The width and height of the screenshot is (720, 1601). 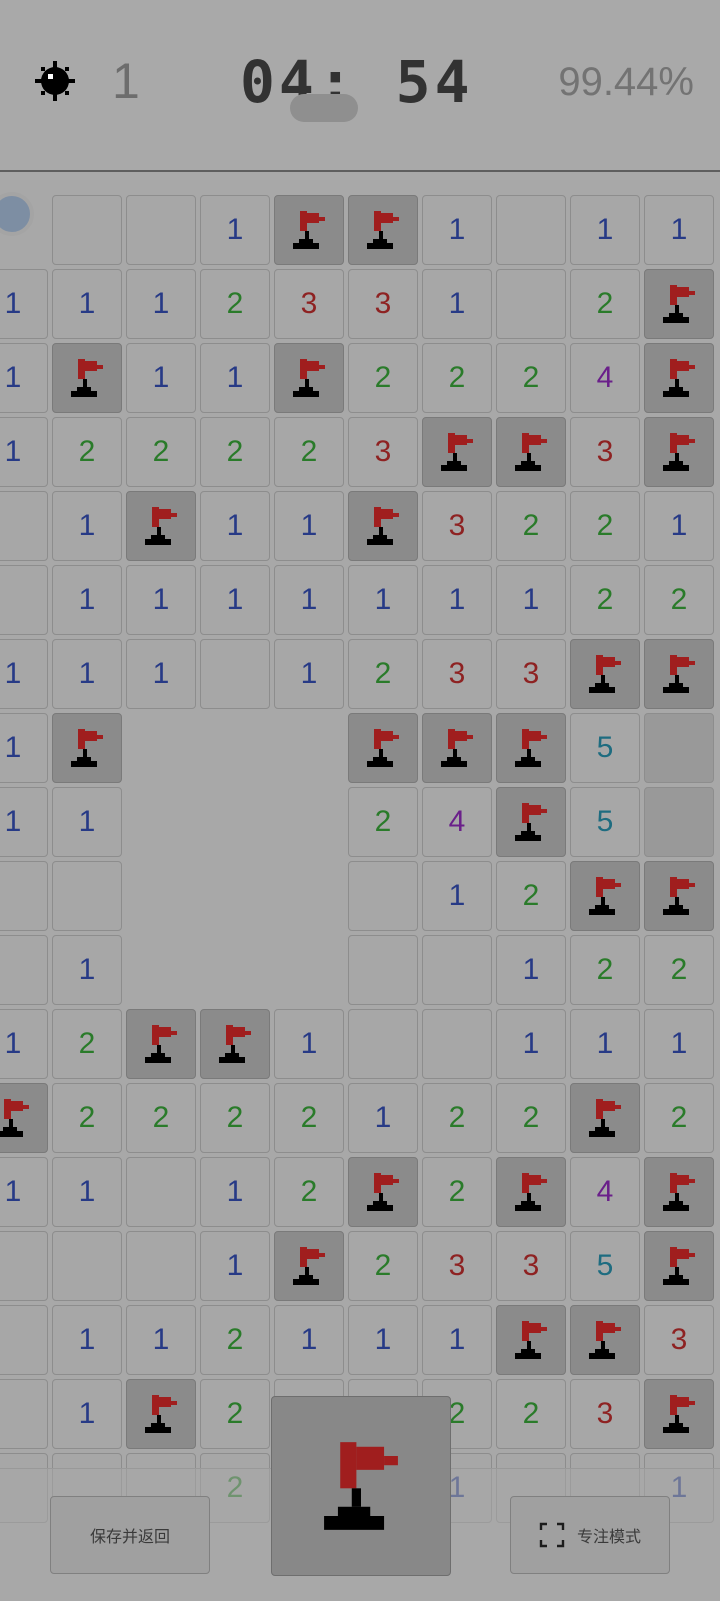 What do you see at coordinates (679, 822) in the screenshot?
I see `covered-cell` at bounding box center [679, 822].